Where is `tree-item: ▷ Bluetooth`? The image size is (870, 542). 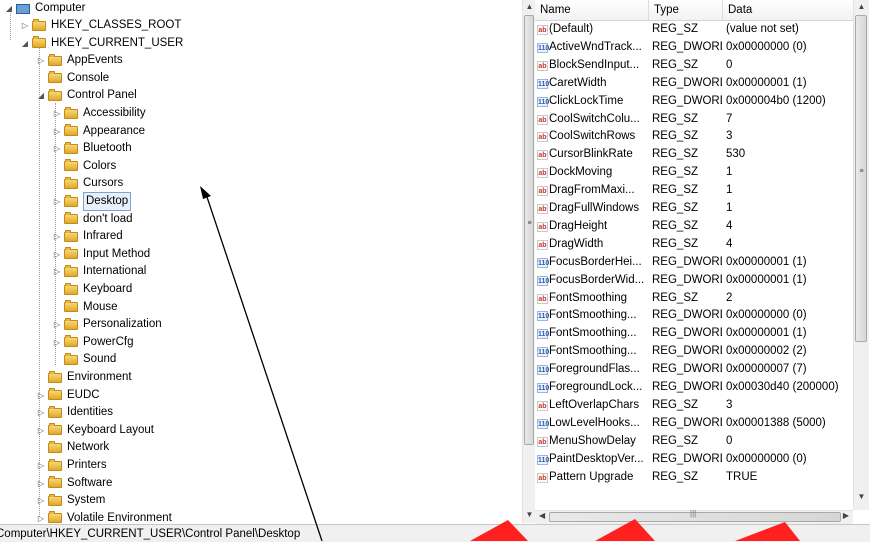
tree-item: ▷ Bluetooth is located at coordinates (92, 148).